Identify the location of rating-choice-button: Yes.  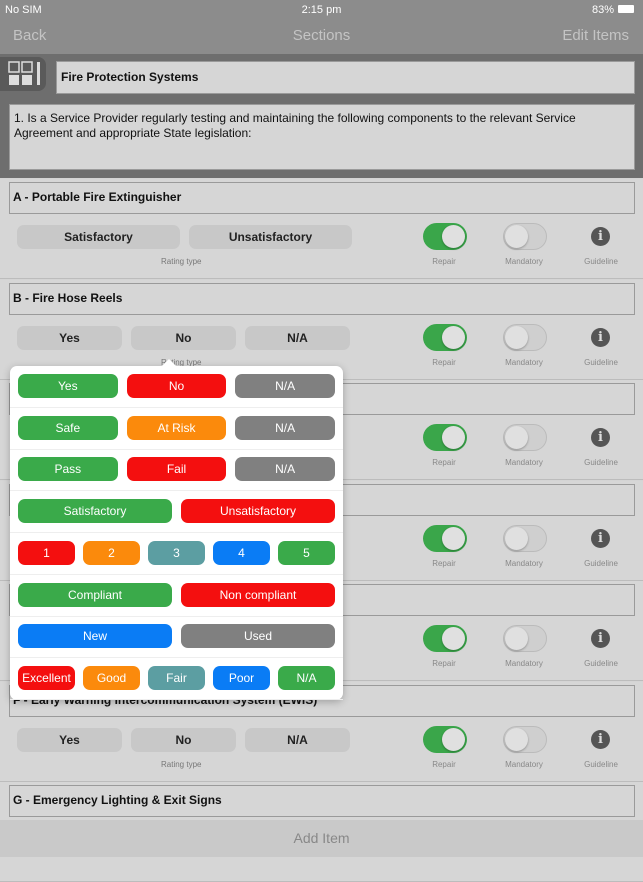
(68, 386).